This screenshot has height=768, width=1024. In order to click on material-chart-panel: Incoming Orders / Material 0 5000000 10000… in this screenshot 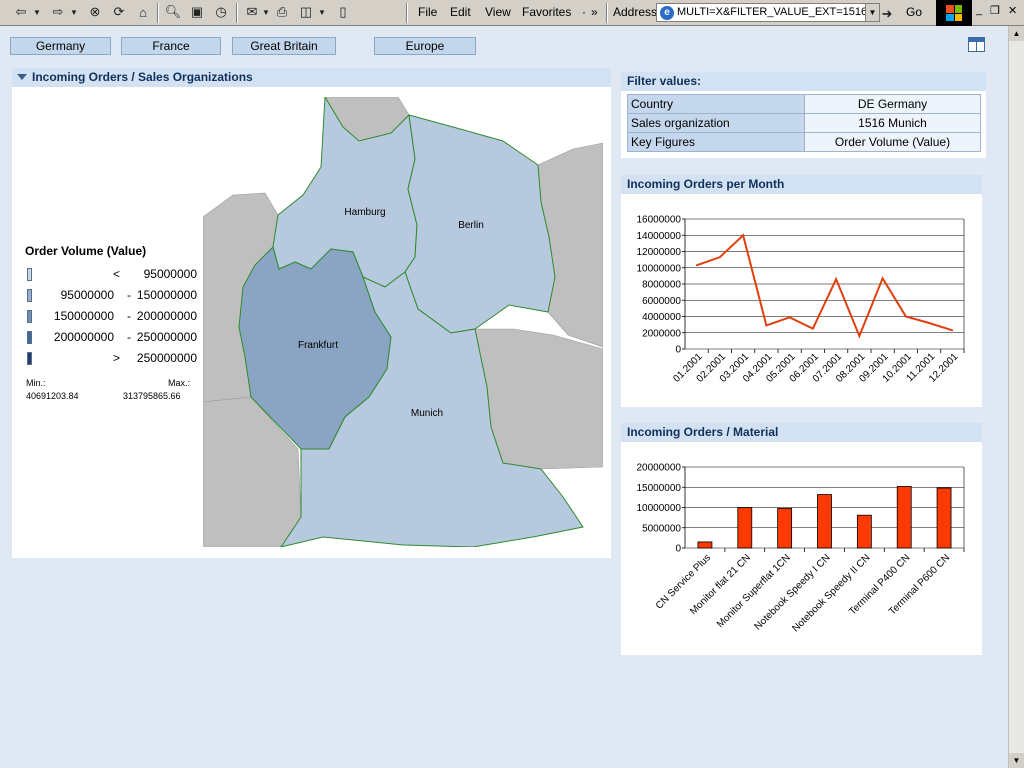, I will do `click(801, 539)`.